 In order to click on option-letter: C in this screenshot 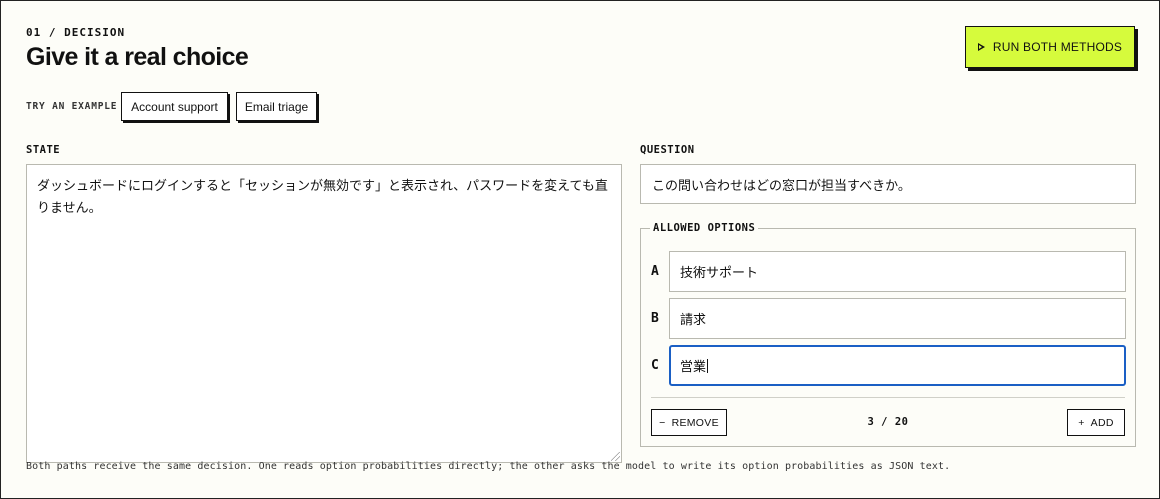, I will do `click(655, 365)`.